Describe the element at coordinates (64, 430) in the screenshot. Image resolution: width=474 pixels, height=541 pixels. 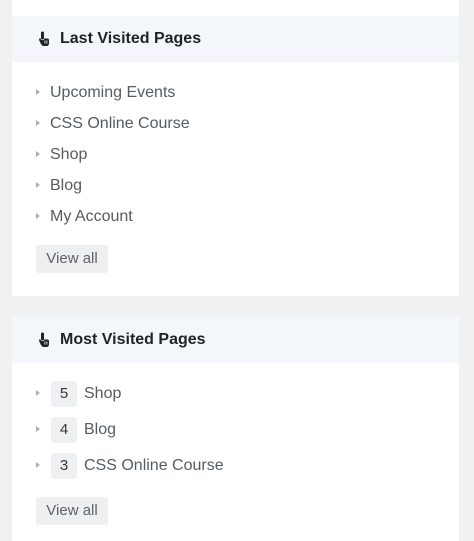
I see `visit-count-badge: 4` at that location.